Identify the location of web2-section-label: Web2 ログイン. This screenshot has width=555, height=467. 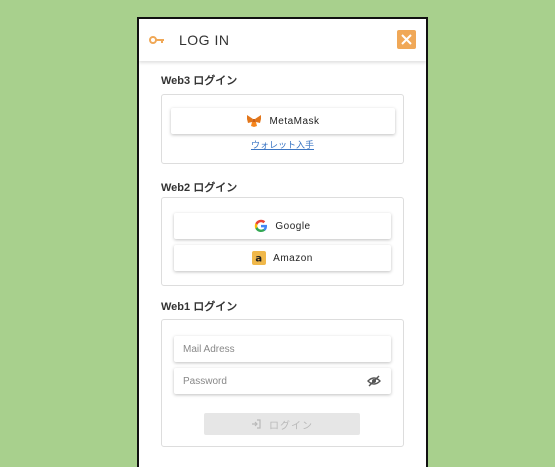
(199, 188).